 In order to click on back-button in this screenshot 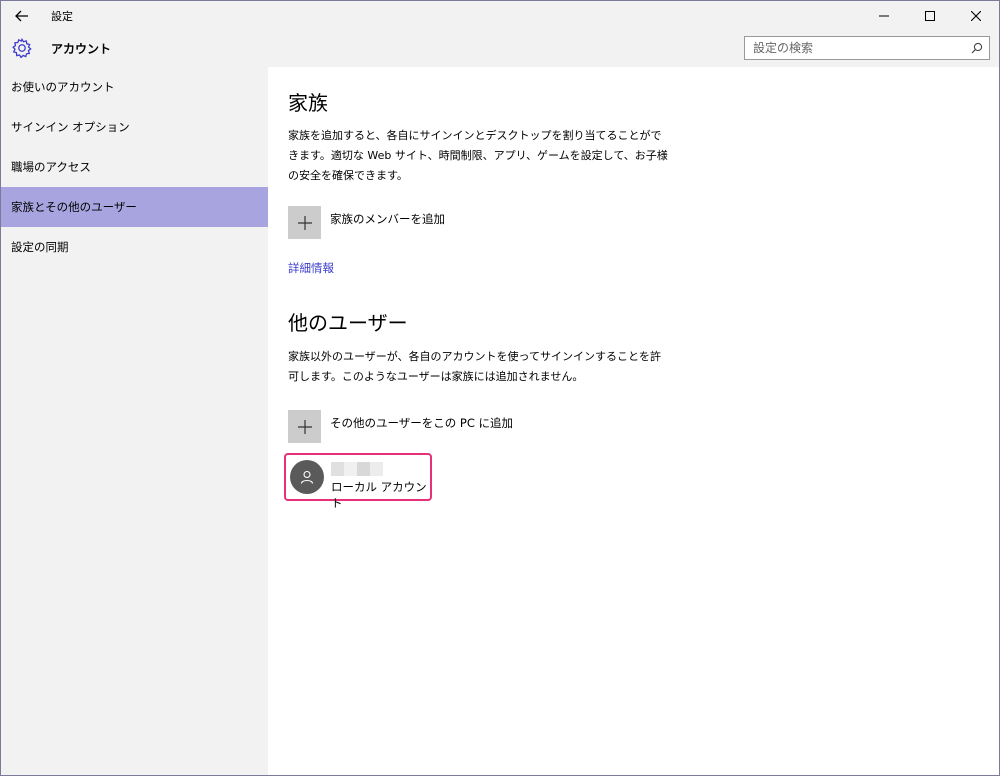, I will do `click(22, 15)`.